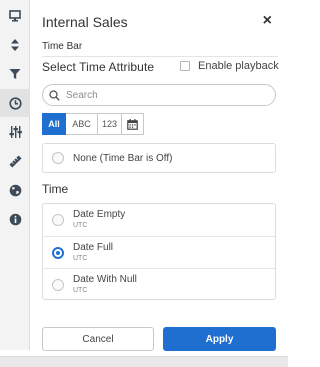 The image size is (320, 367). I want to click on filter-button, so click(15, 74).